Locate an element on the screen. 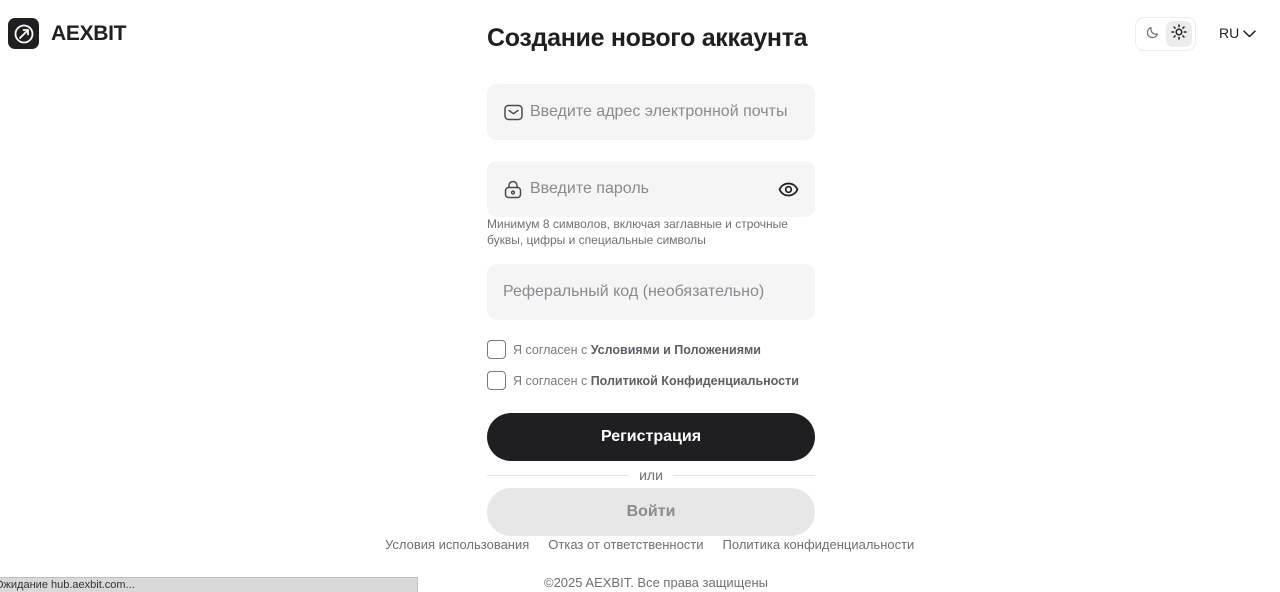 This screenshot has height=592, width=1280. mail-icon is located at coordinates (513, 112).